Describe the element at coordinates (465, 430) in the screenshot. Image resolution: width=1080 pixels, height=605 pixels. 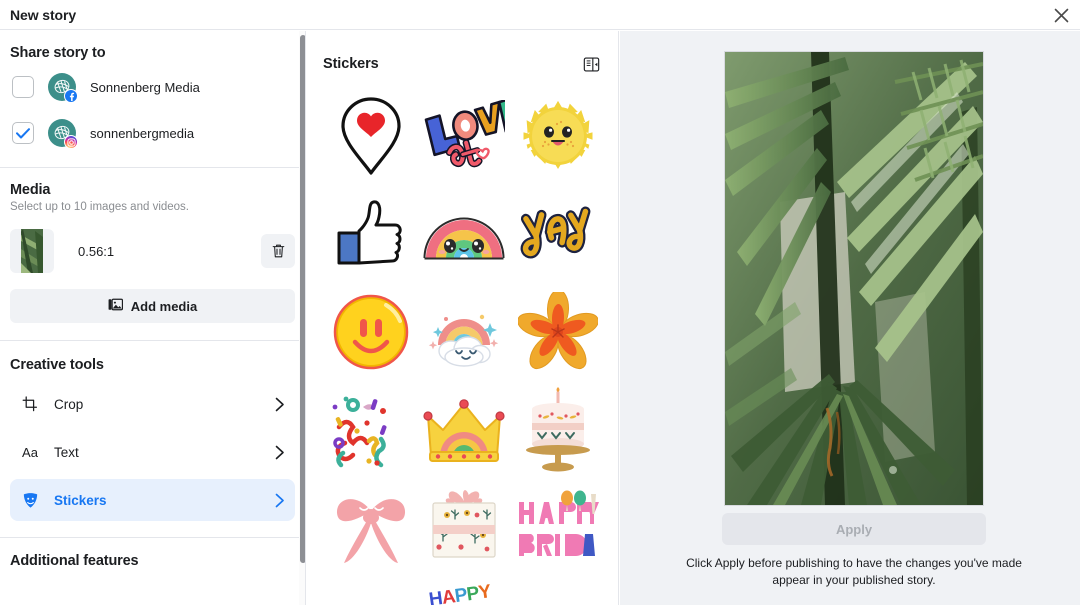
I see `rainbow-crown-sticker` at that location.